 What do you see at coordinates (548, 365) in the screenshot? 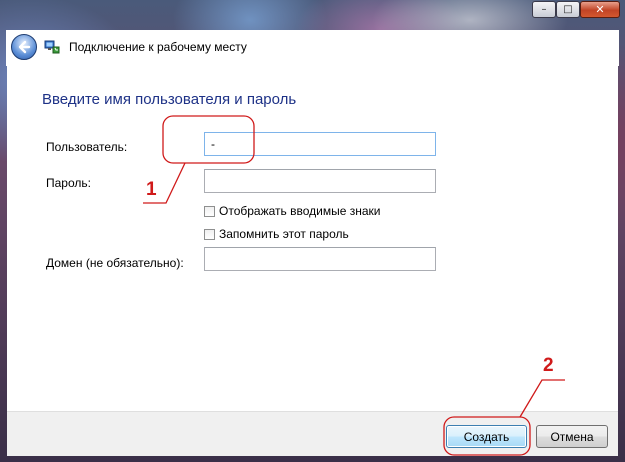
I see `callout-2-number: 2` at bounding box center [548, 365].